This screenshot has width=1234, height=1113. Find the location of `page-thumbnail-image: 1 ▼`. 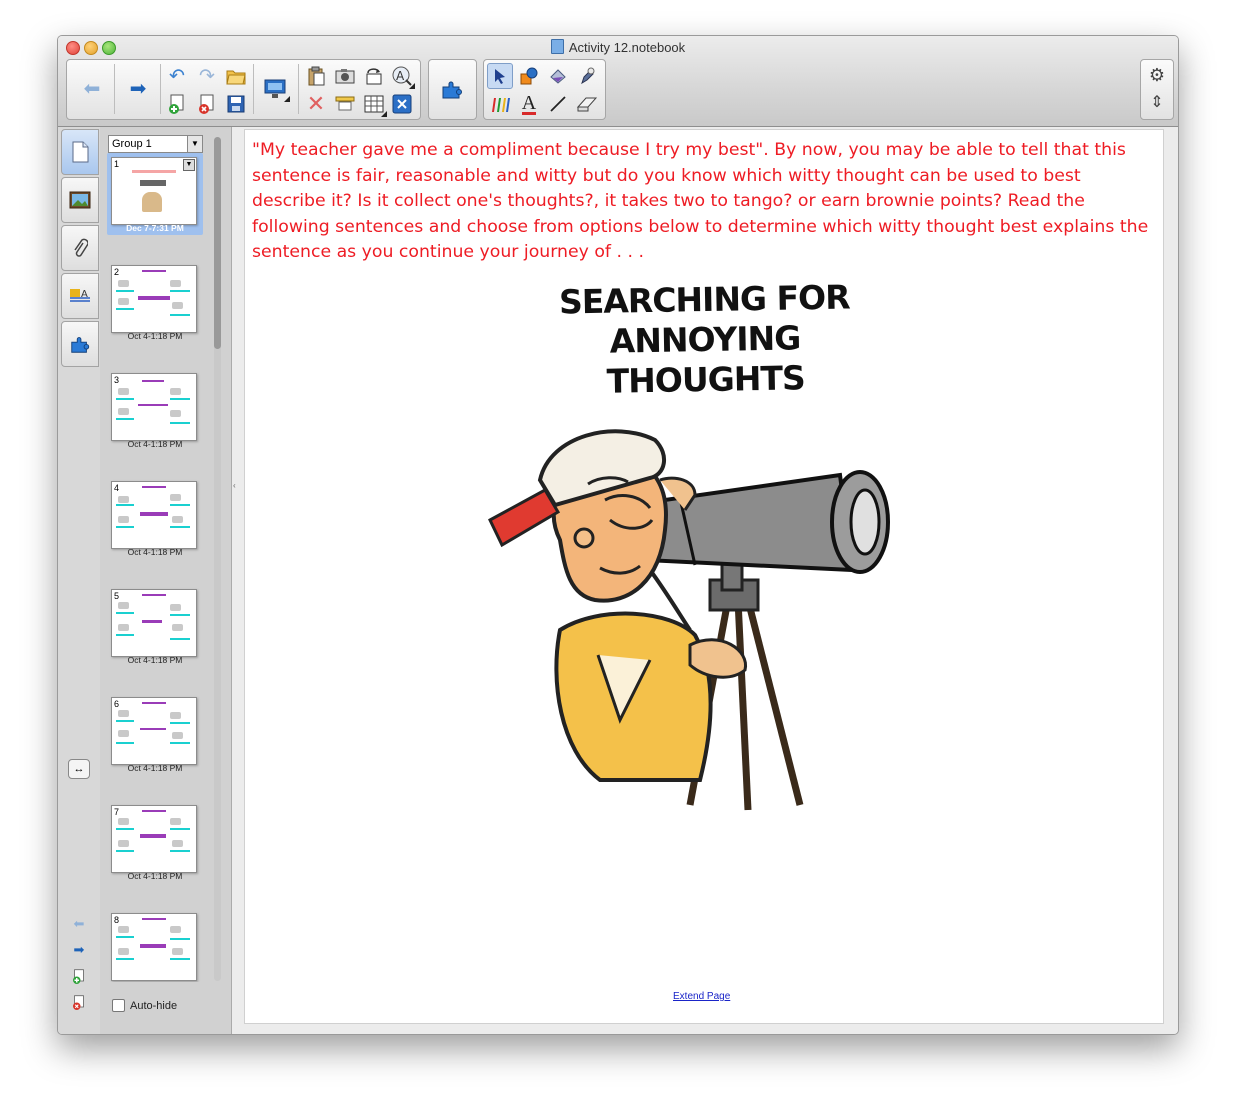

page-thumbnail-image: 1 ▼ is located at coordinates (154, 191).